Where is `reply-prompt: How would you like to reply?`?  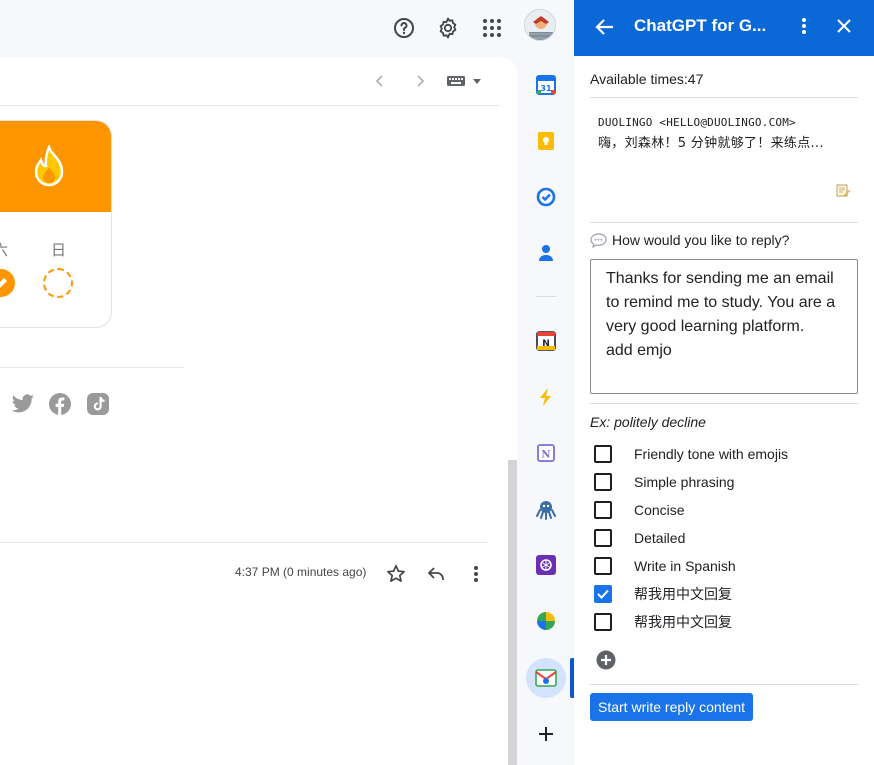 reply-prompt: How would you like to reply? is located at coordinates (689, 240).